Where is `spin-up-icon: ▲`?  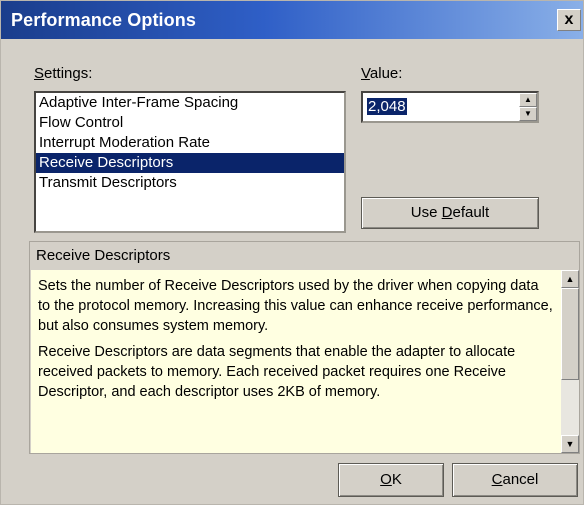 spin-up-icon: ▲ is located at coordinates (528, 99).